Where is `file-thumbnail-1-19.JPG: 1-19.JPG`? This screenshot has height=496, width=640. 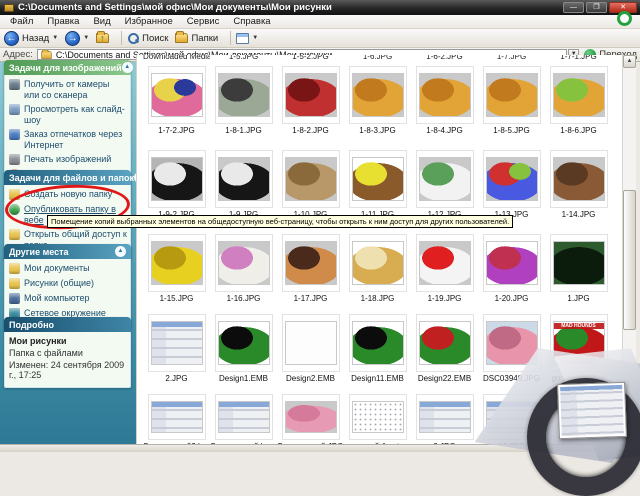
file-thumbnail-1-19.JPG: 1-19.JPG is located at coordinates (444, 268).